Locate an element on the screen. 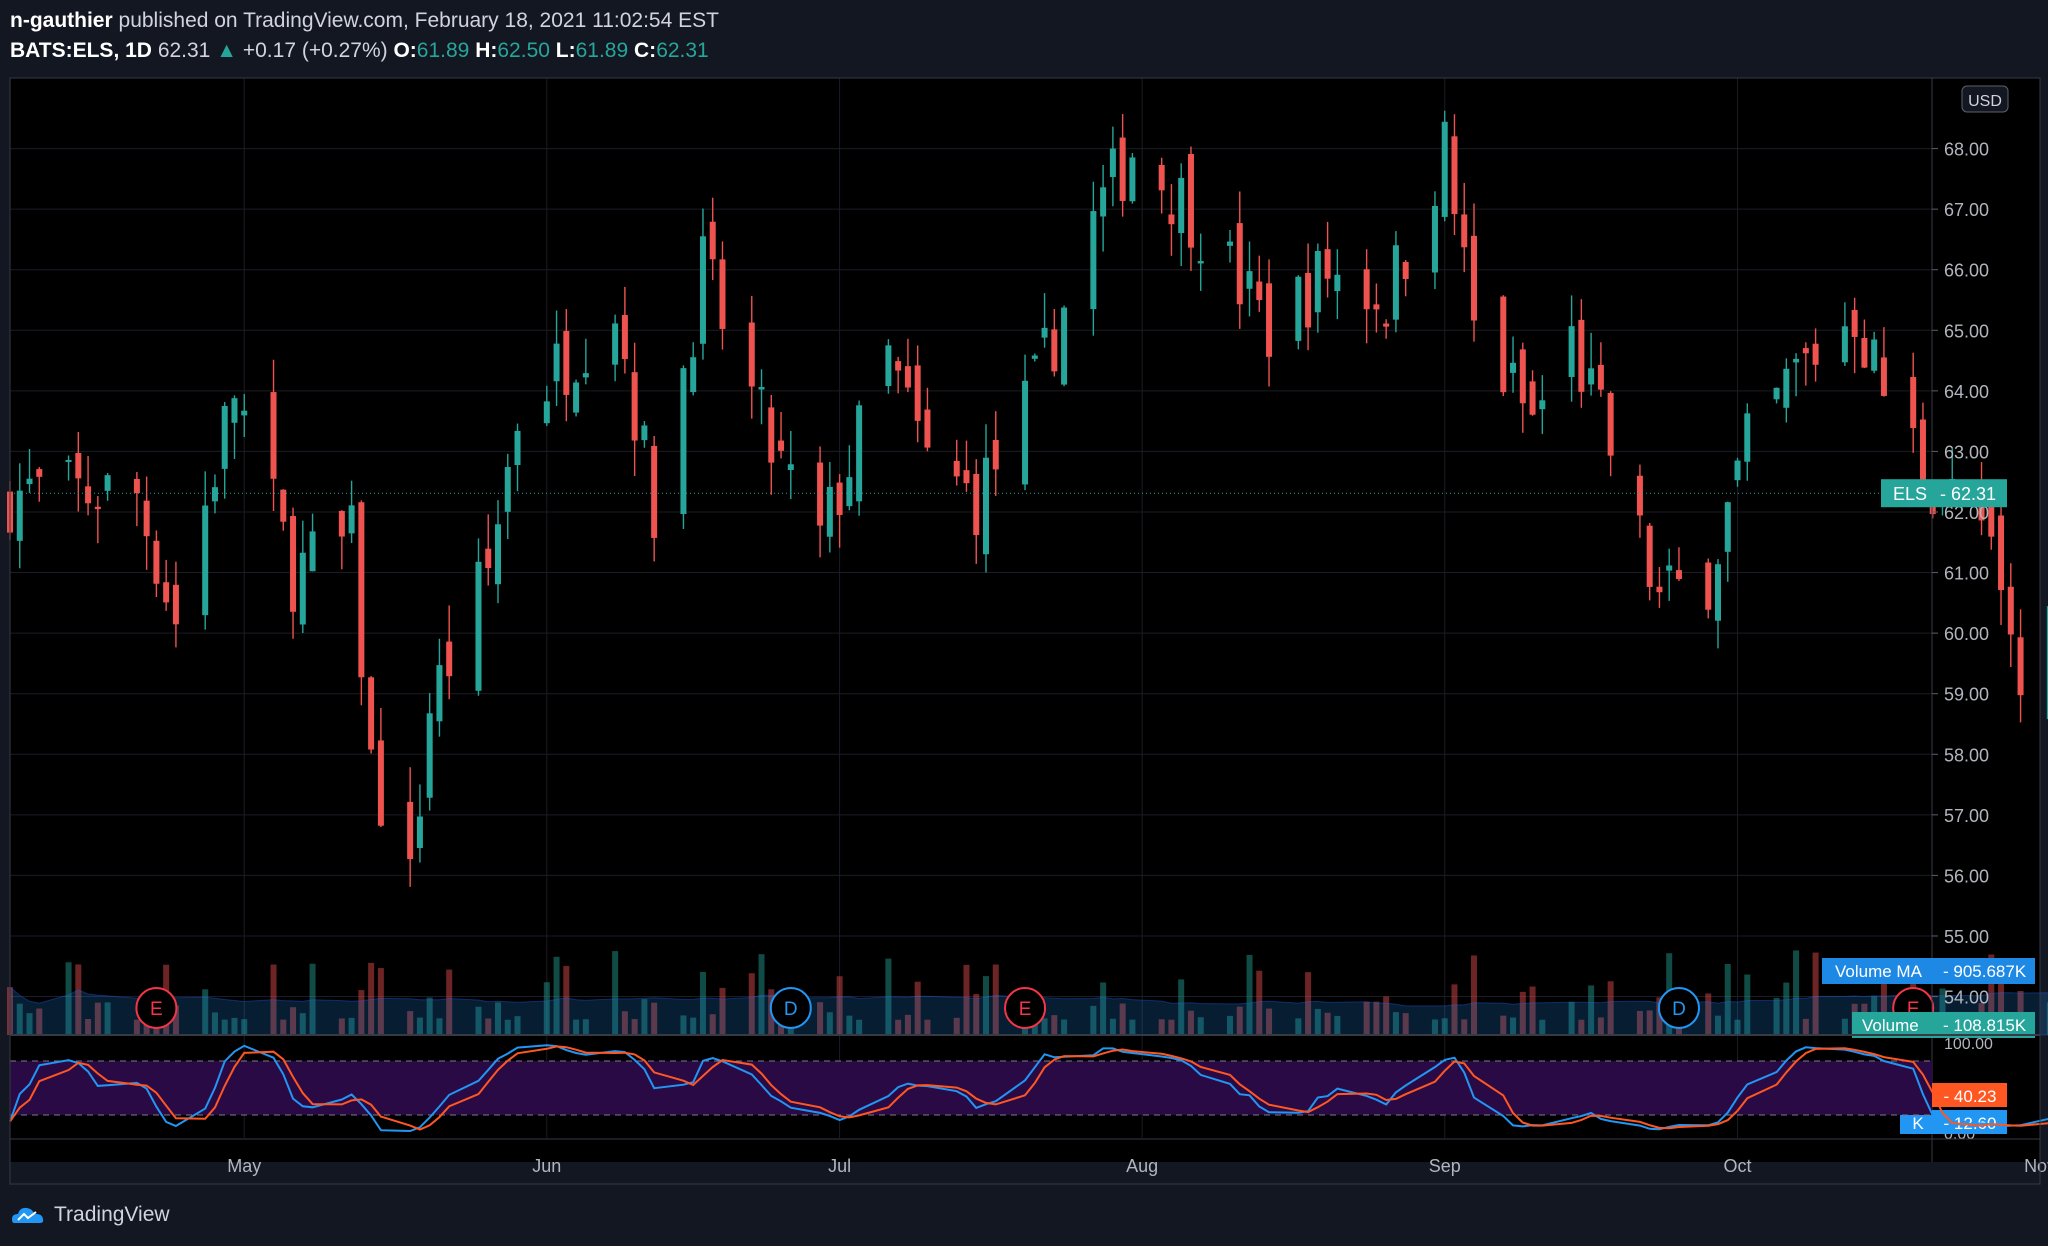 The width and height of the screenshot is (2048, 1246). event-label: E is located at coordinates (1025, 1009).